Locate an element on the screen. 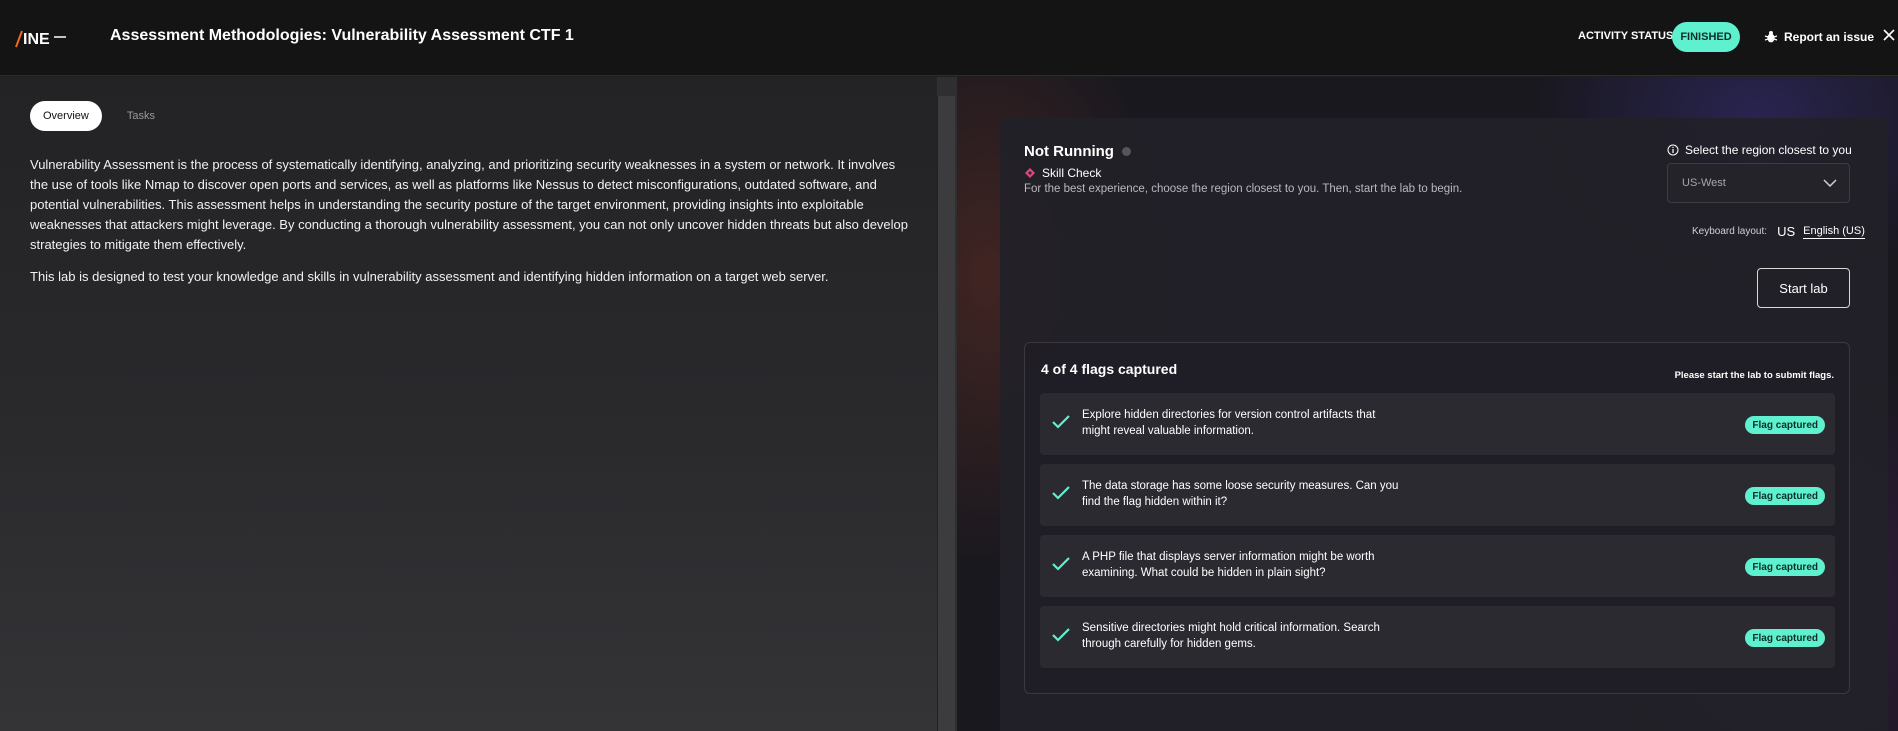  region-select-value: US-West is located at coordinates (1704, 183).